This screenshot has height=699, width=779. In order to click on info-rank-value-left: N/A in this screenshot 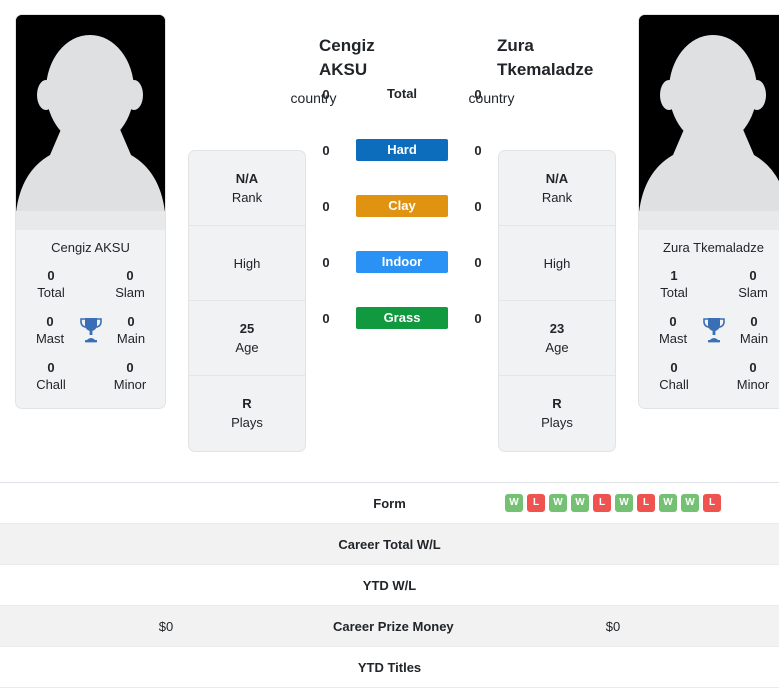, I will do `click(247, 178)`.